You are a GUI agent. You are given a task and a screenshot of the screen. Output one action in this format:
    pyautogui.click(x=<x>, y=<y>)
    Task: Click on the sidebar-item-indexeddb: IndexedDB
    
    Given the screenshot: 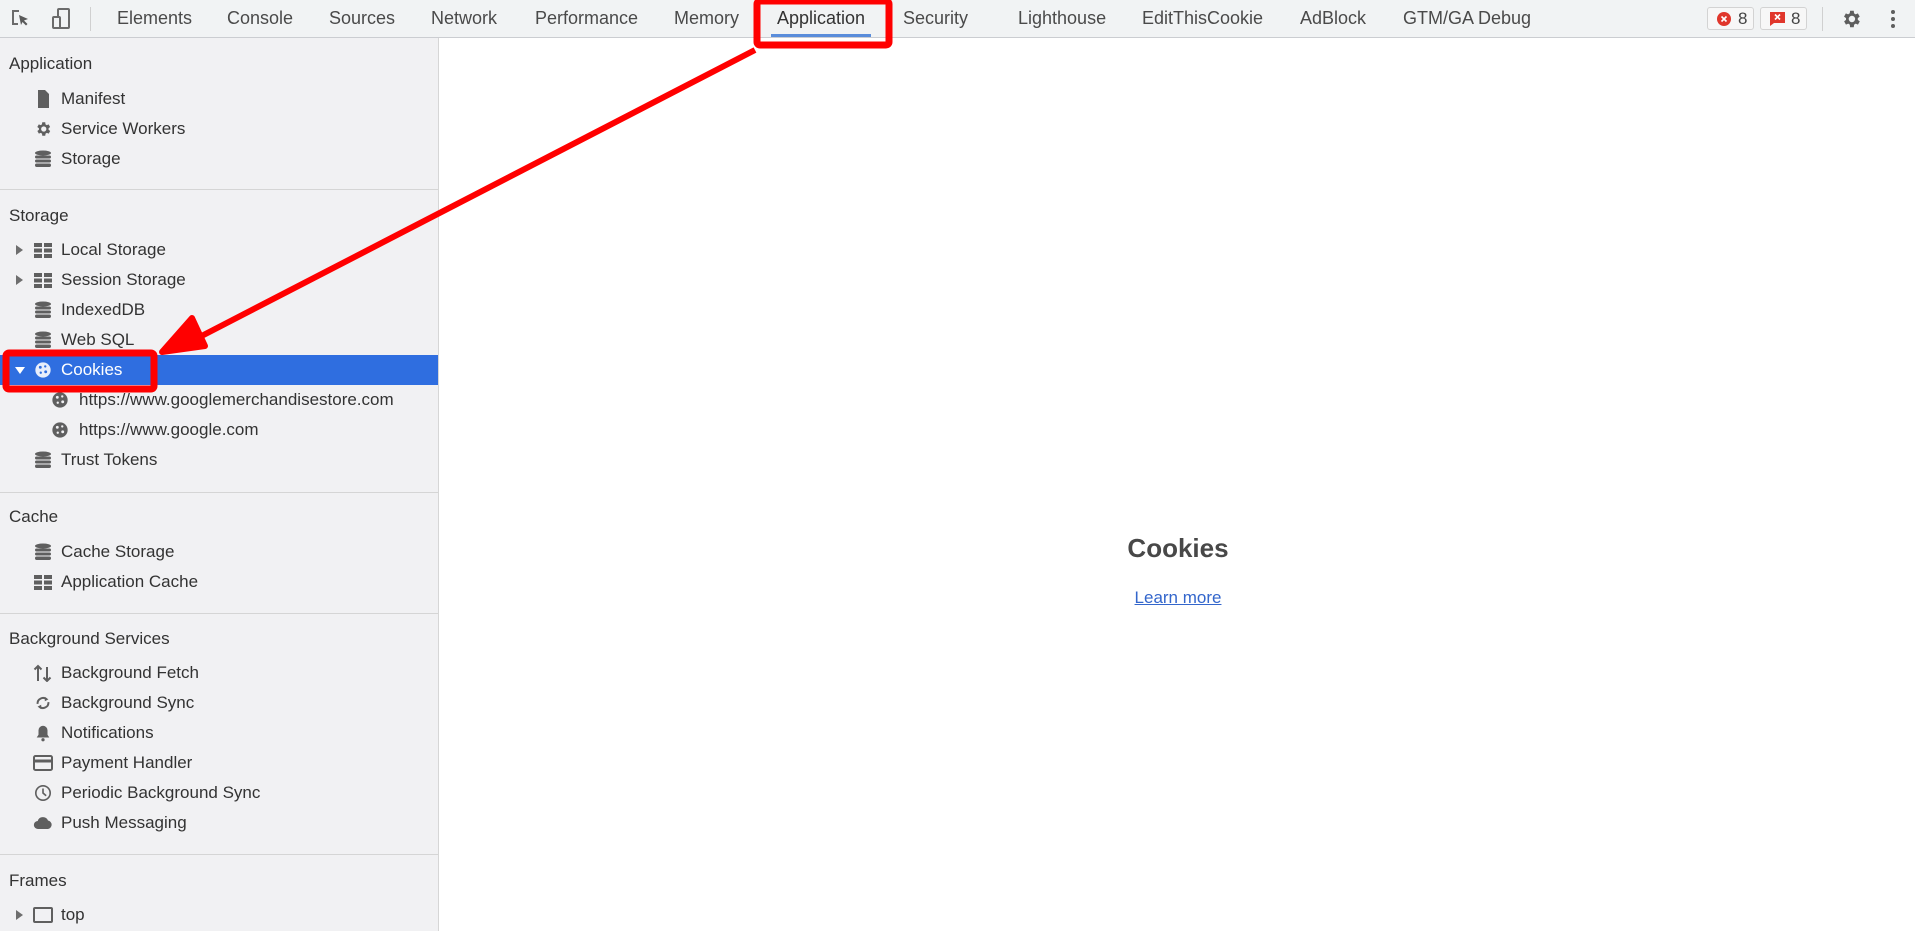 What is the action you would take?
    pyautogui.click(x=219, y=310)
    